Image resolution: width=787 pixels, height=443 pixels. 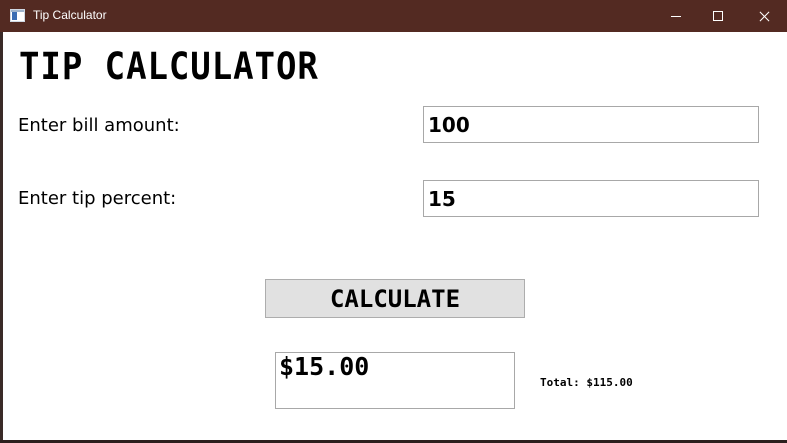 I want to click on window-title: Tip Calculator, so click(x=70, y=15).